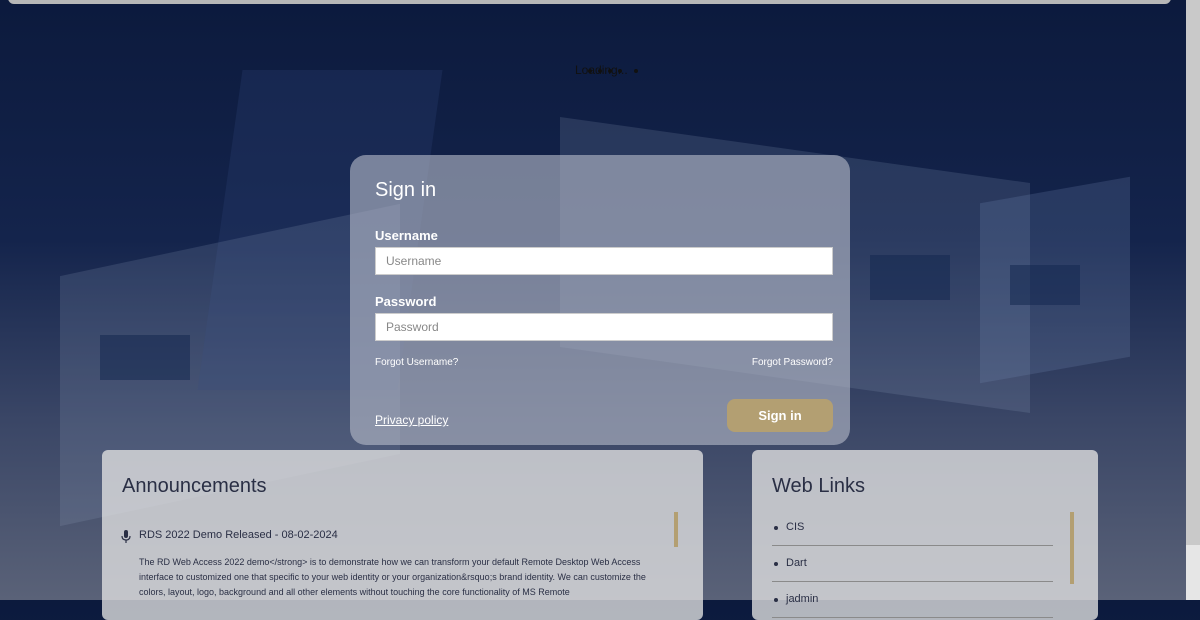 This screenshot has width=1200, height=620. What do you see at coordinates (406, 235) in the screenshot?
I see `username-label: Username` at bounding box center [406, 235].